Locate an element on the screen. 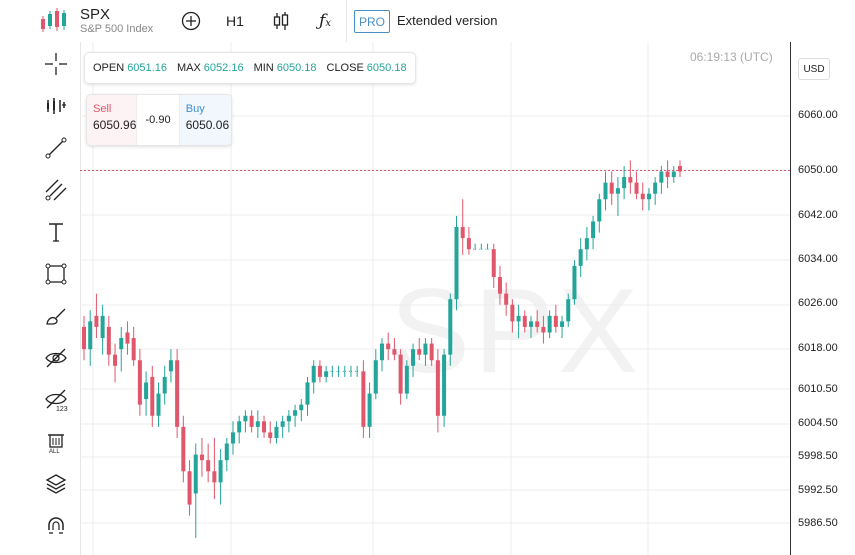 This screenshot has width=855, height=555. timeframe-button: H1 is located at coordinates (235, 21).